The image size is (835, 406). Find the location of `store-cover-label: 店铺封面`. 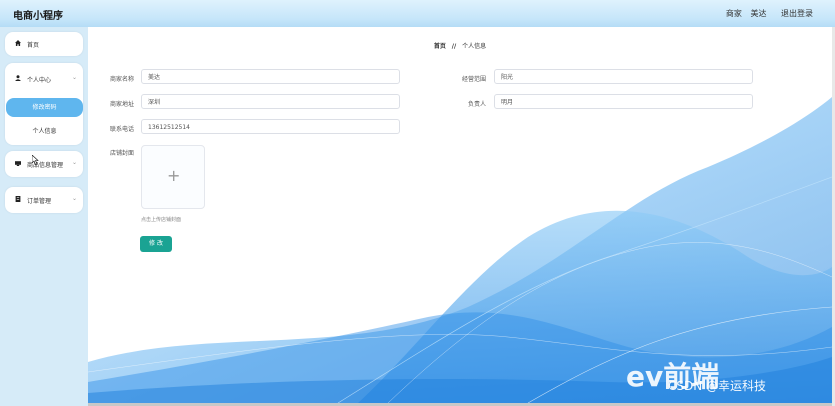

store-cover-label: 店铺封面 is located at coordinates (121, 153).